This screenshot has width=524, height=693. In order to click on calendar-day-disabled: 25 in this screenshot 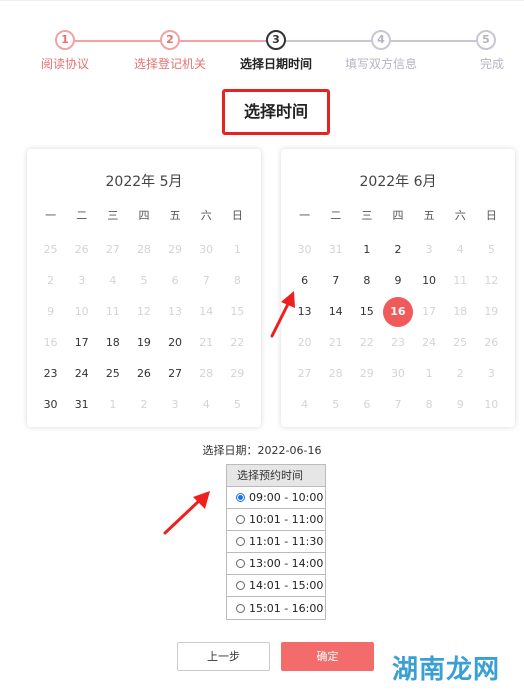, I will do `click(460, 342)`.